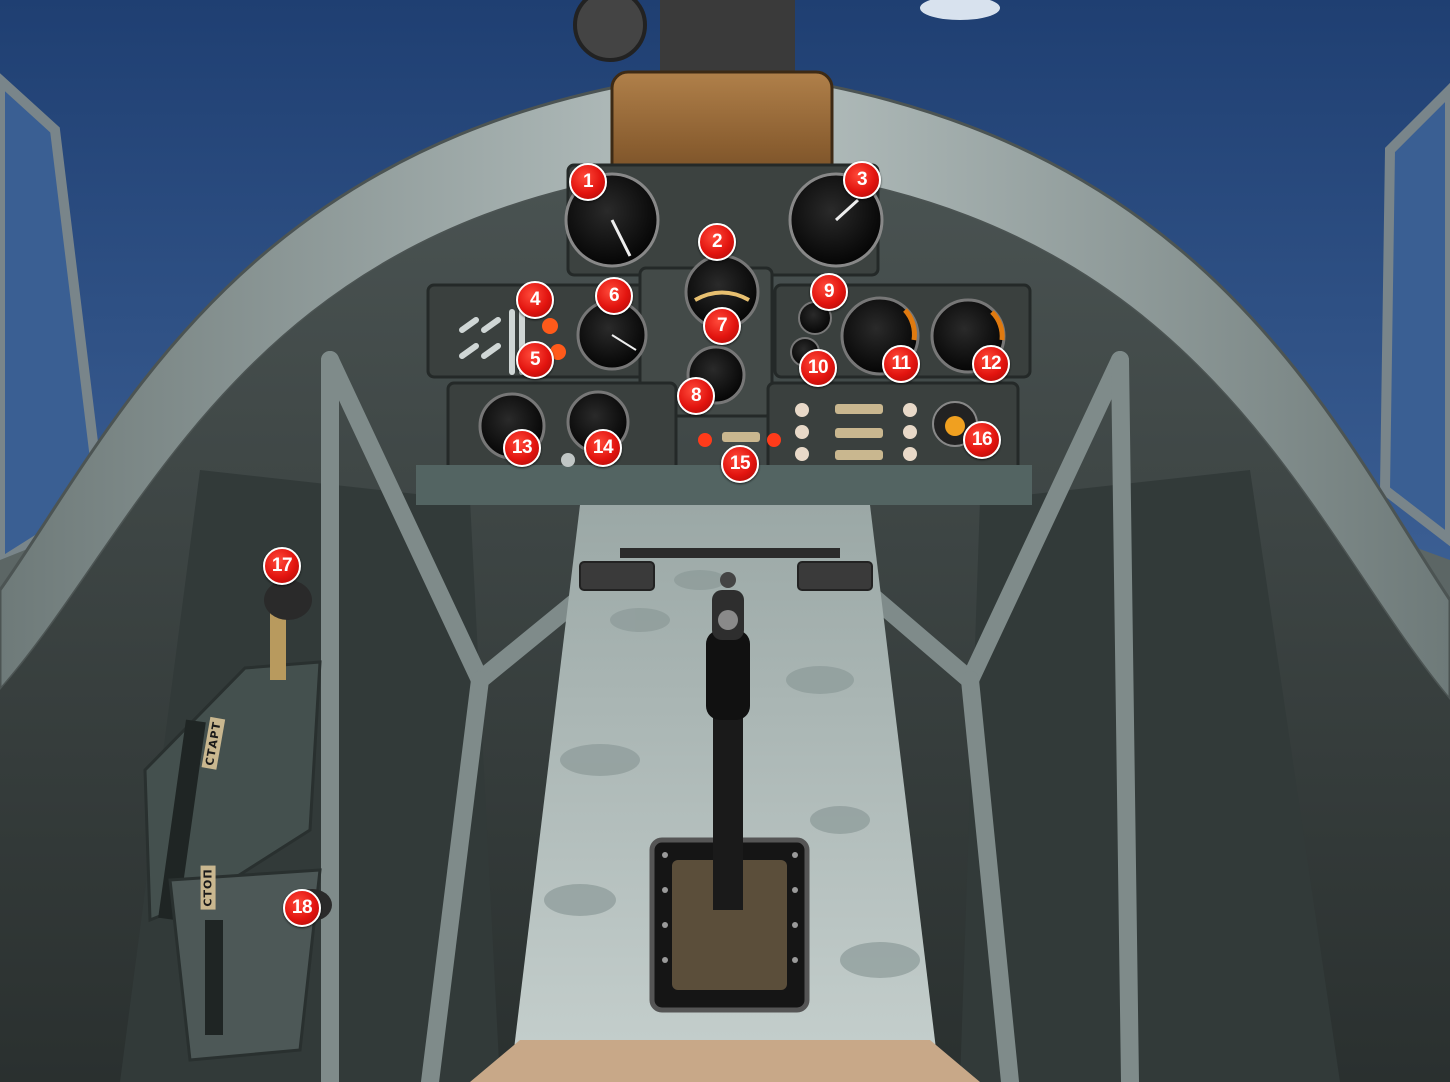 This screenshot has width=1450, height=1082. Describe the element at coordinates (982, 440) in the screenshot. I see `callout-16: 16` at that location.